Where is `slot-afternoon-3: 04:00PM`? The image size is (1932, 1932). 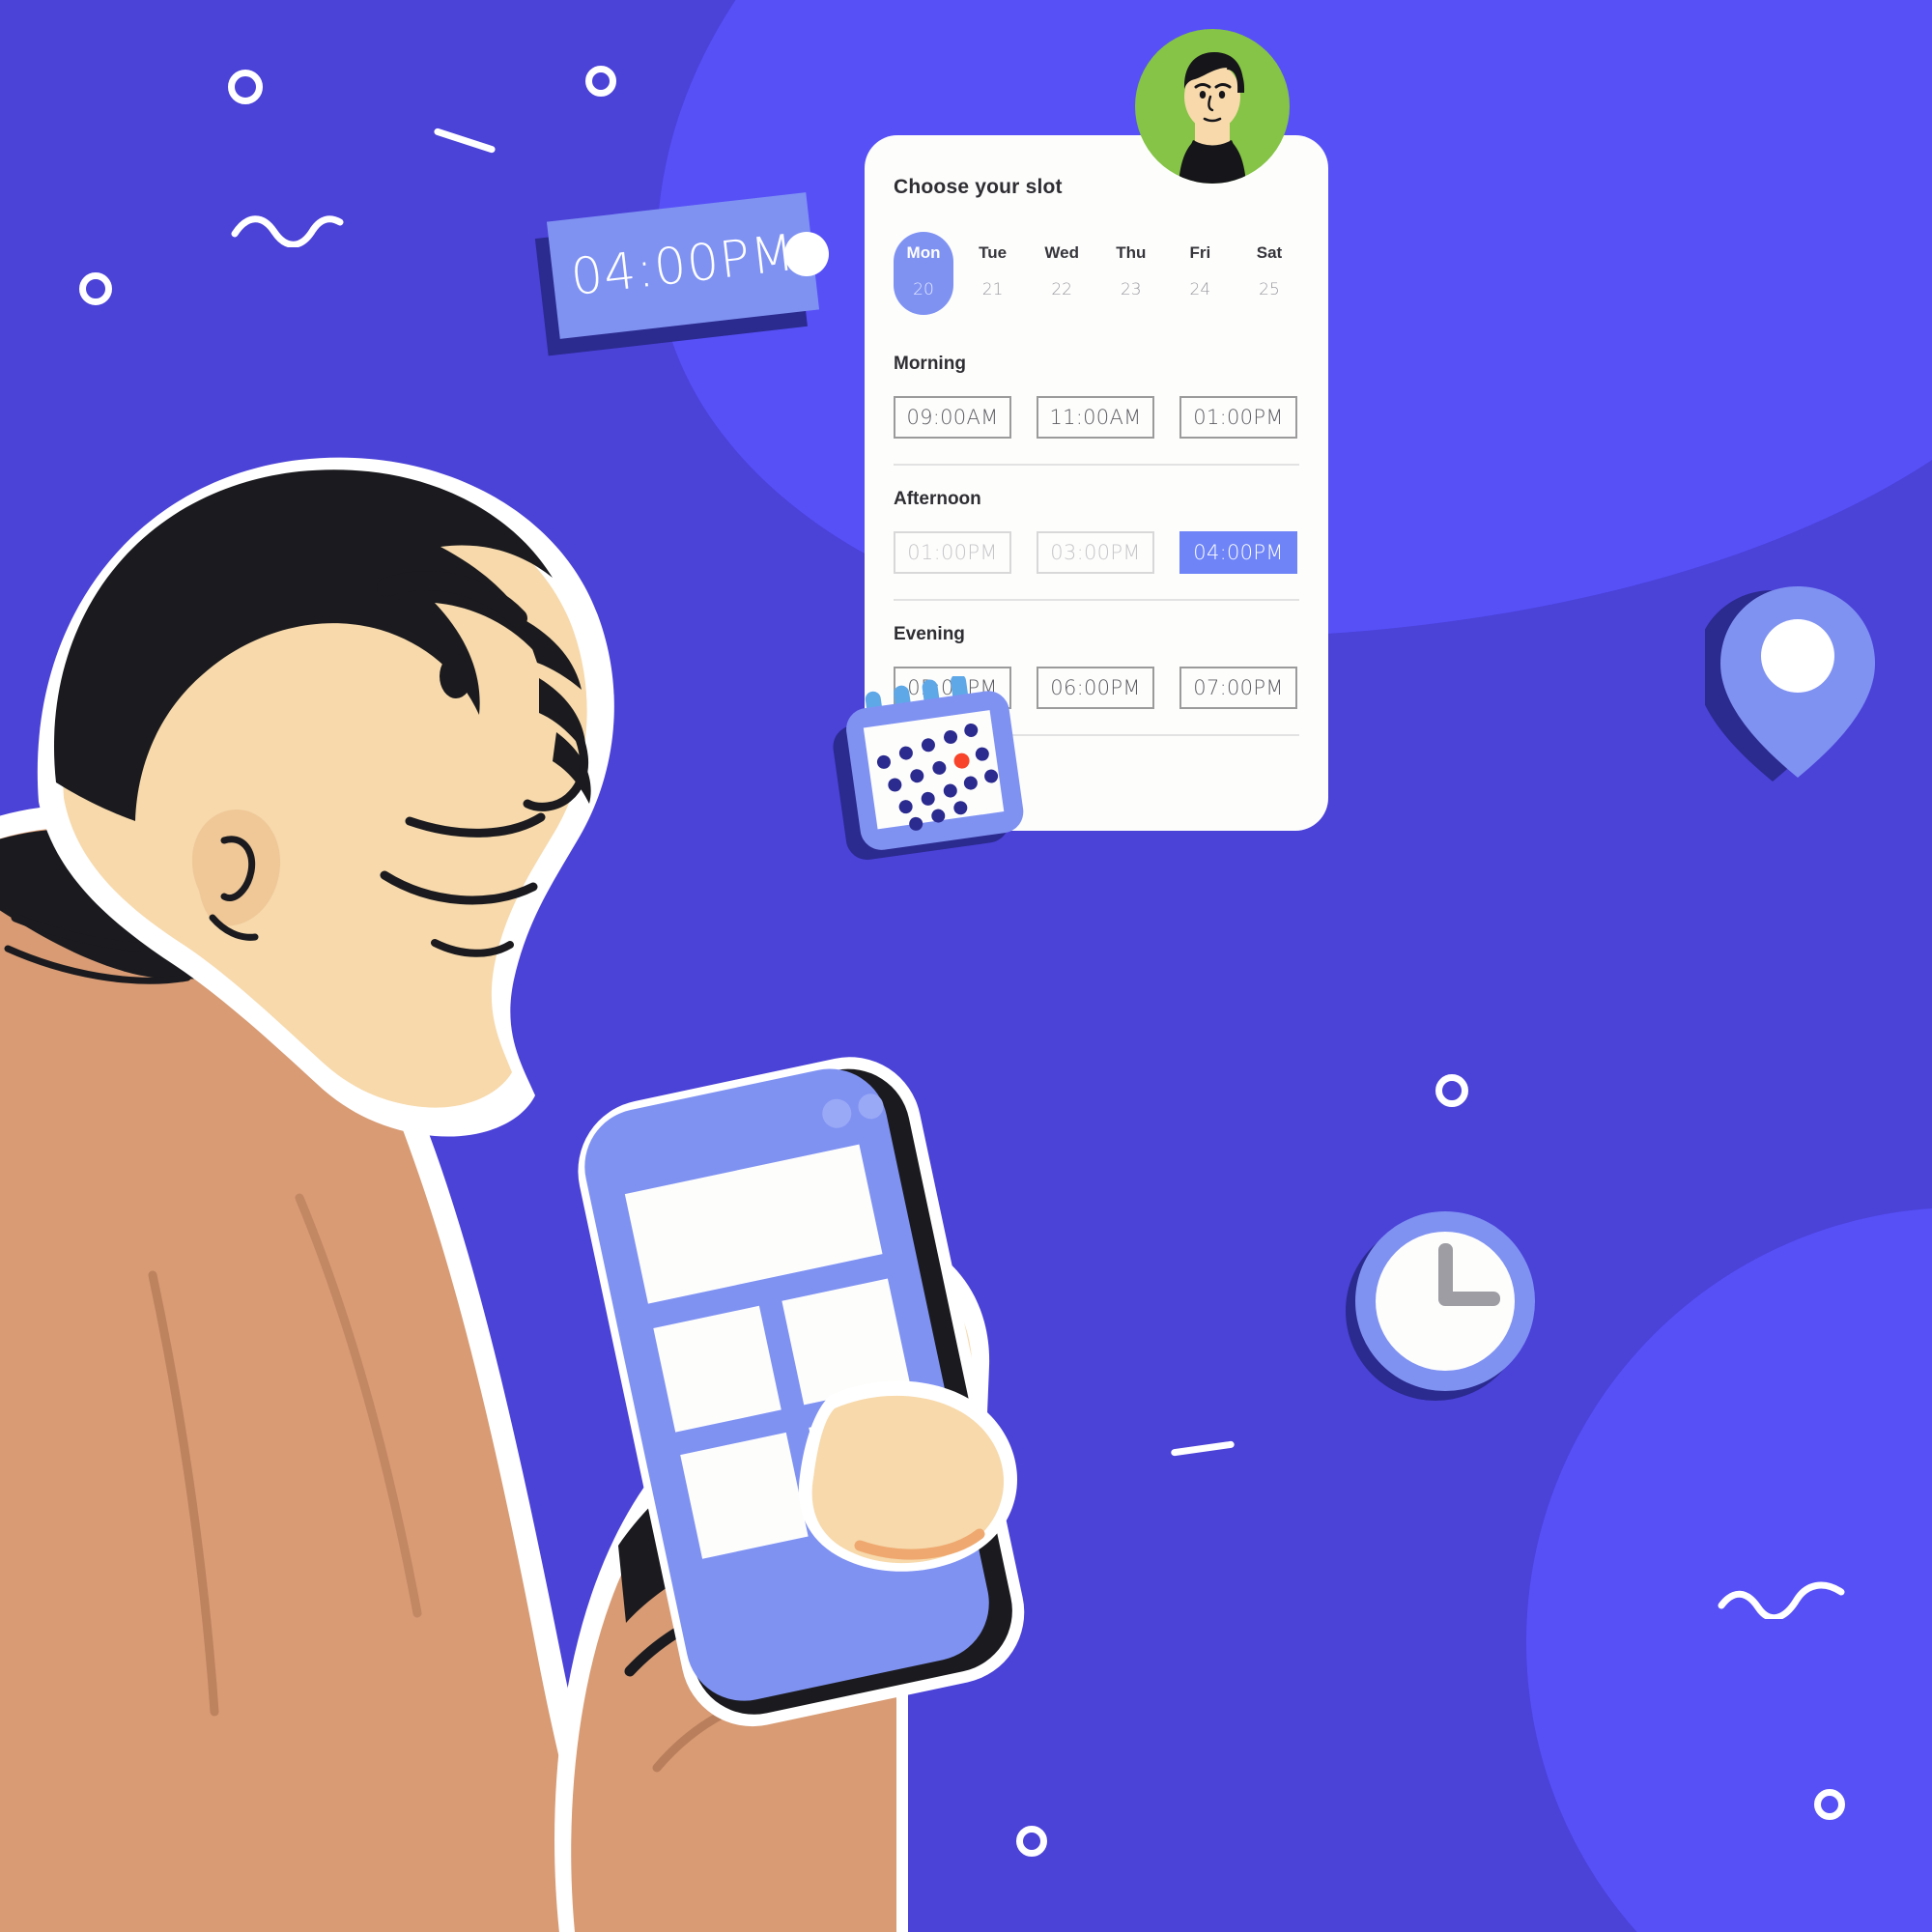
slot-afternoon-3: 04:00PM is located at coordinates (1238, 552).